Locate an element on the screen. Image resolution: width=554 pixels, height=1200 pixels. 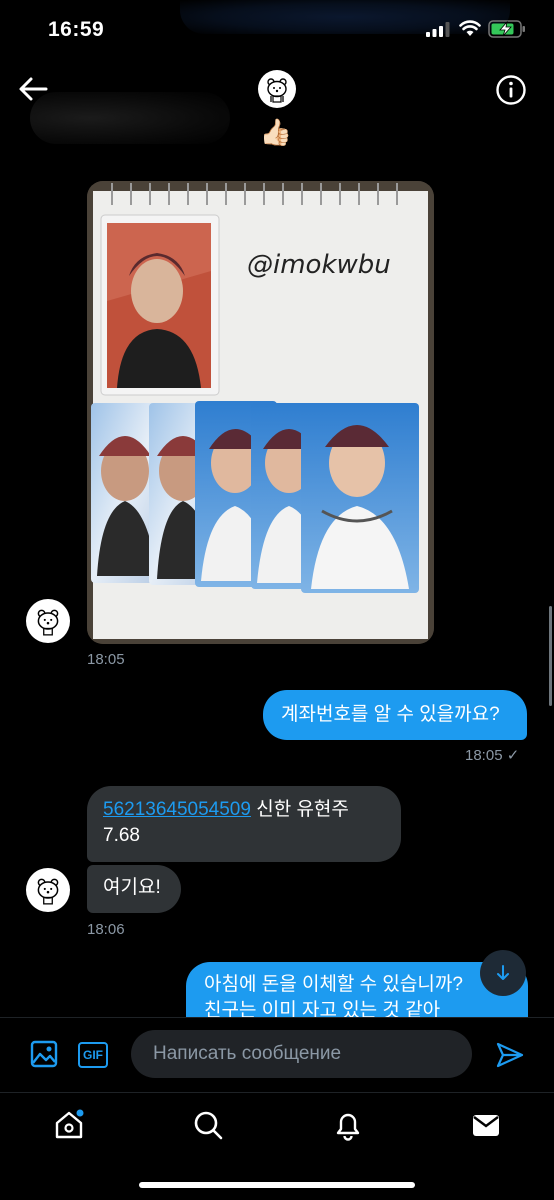
outgoing-message: 계좌번호를 알 수 있을까요? is located at coordinates (395, 715).